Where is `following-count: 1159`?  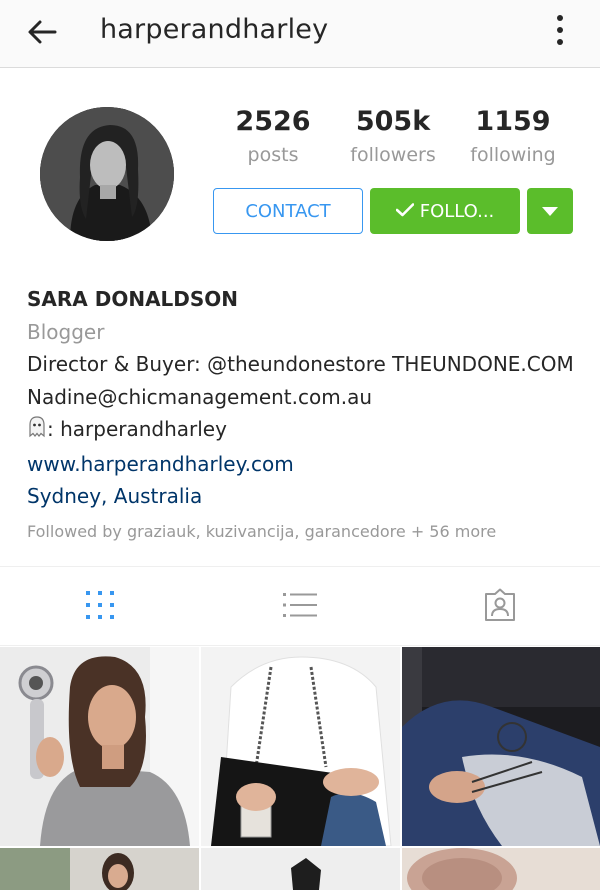 following-count: 1159 is located at coordinates (513, 121).